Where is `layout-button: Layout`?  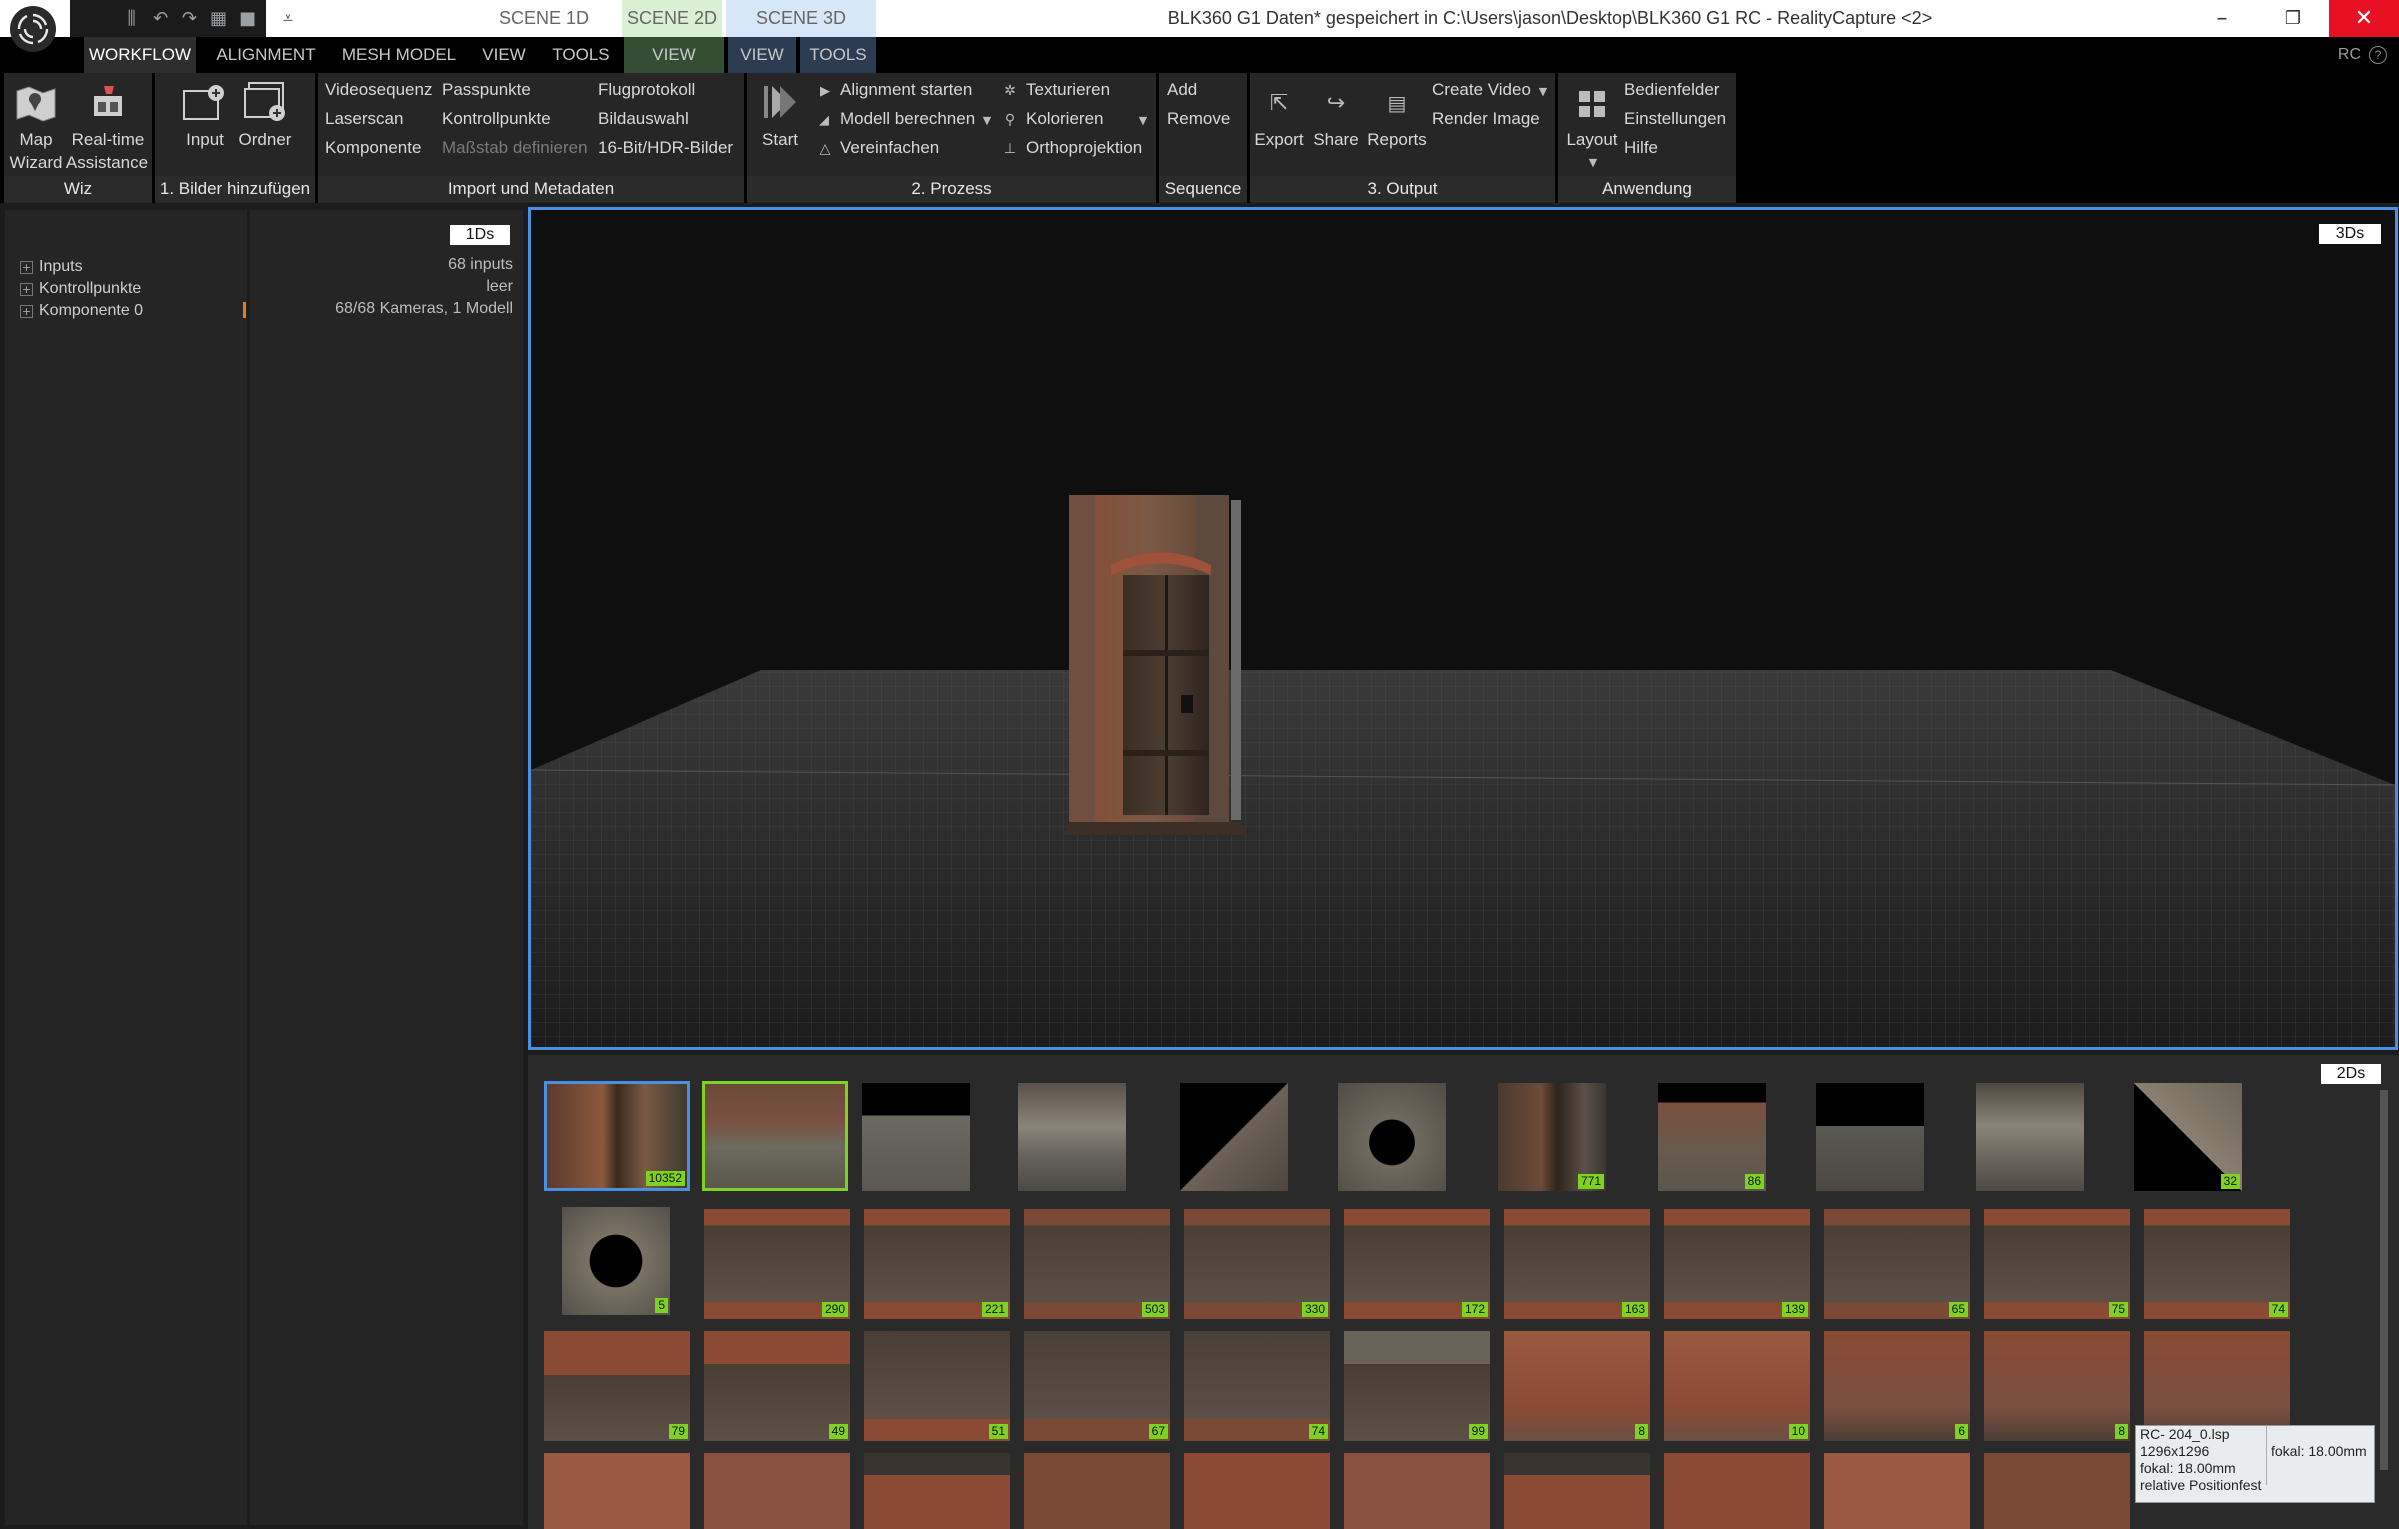 layout-button: Layout is located at coordinates (1592, 140).